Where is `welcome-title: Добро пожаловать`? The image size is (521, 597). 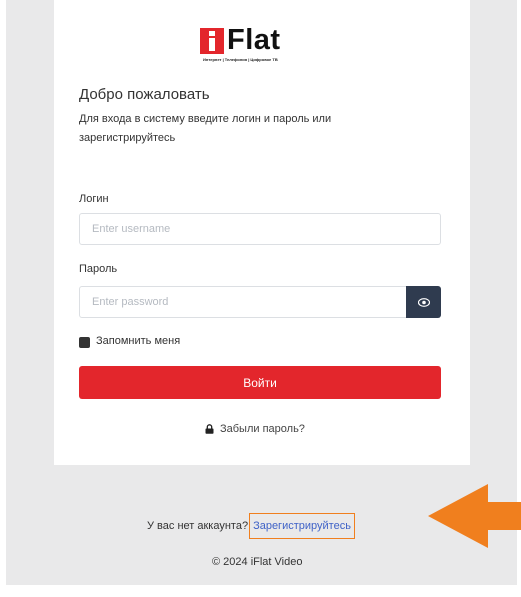 welcome-title: Добро пожаловать is located at coordinates (144, 94).